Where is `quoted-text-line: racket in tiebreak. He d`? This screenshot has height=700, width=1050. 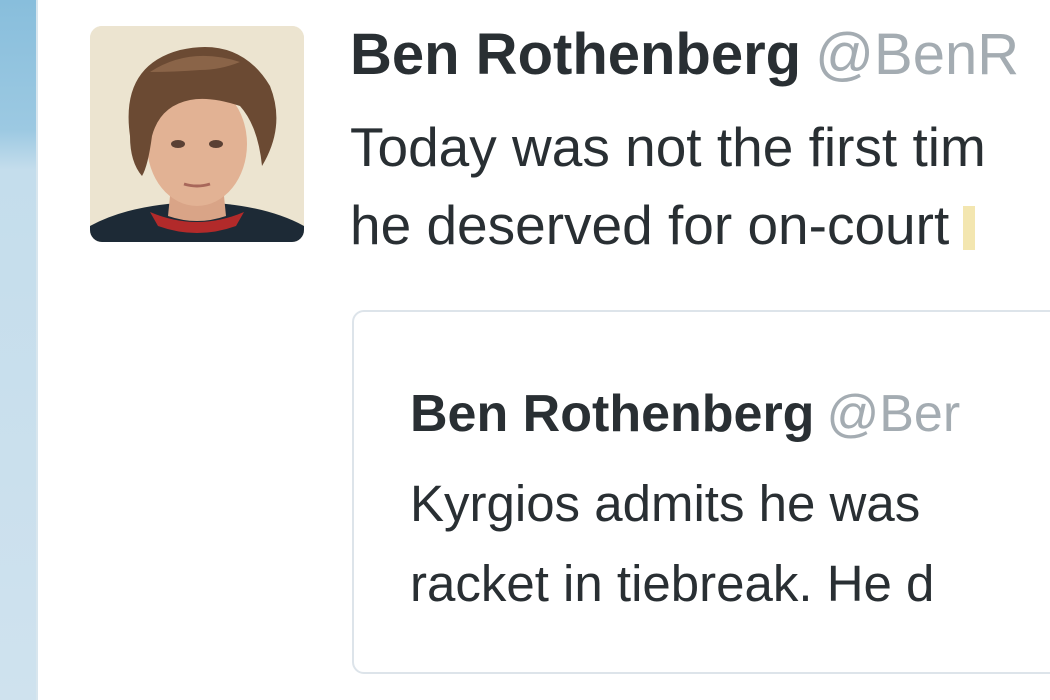 quoted-text-line: racket in tiebreak. He d is located at coordinates (672, 583).